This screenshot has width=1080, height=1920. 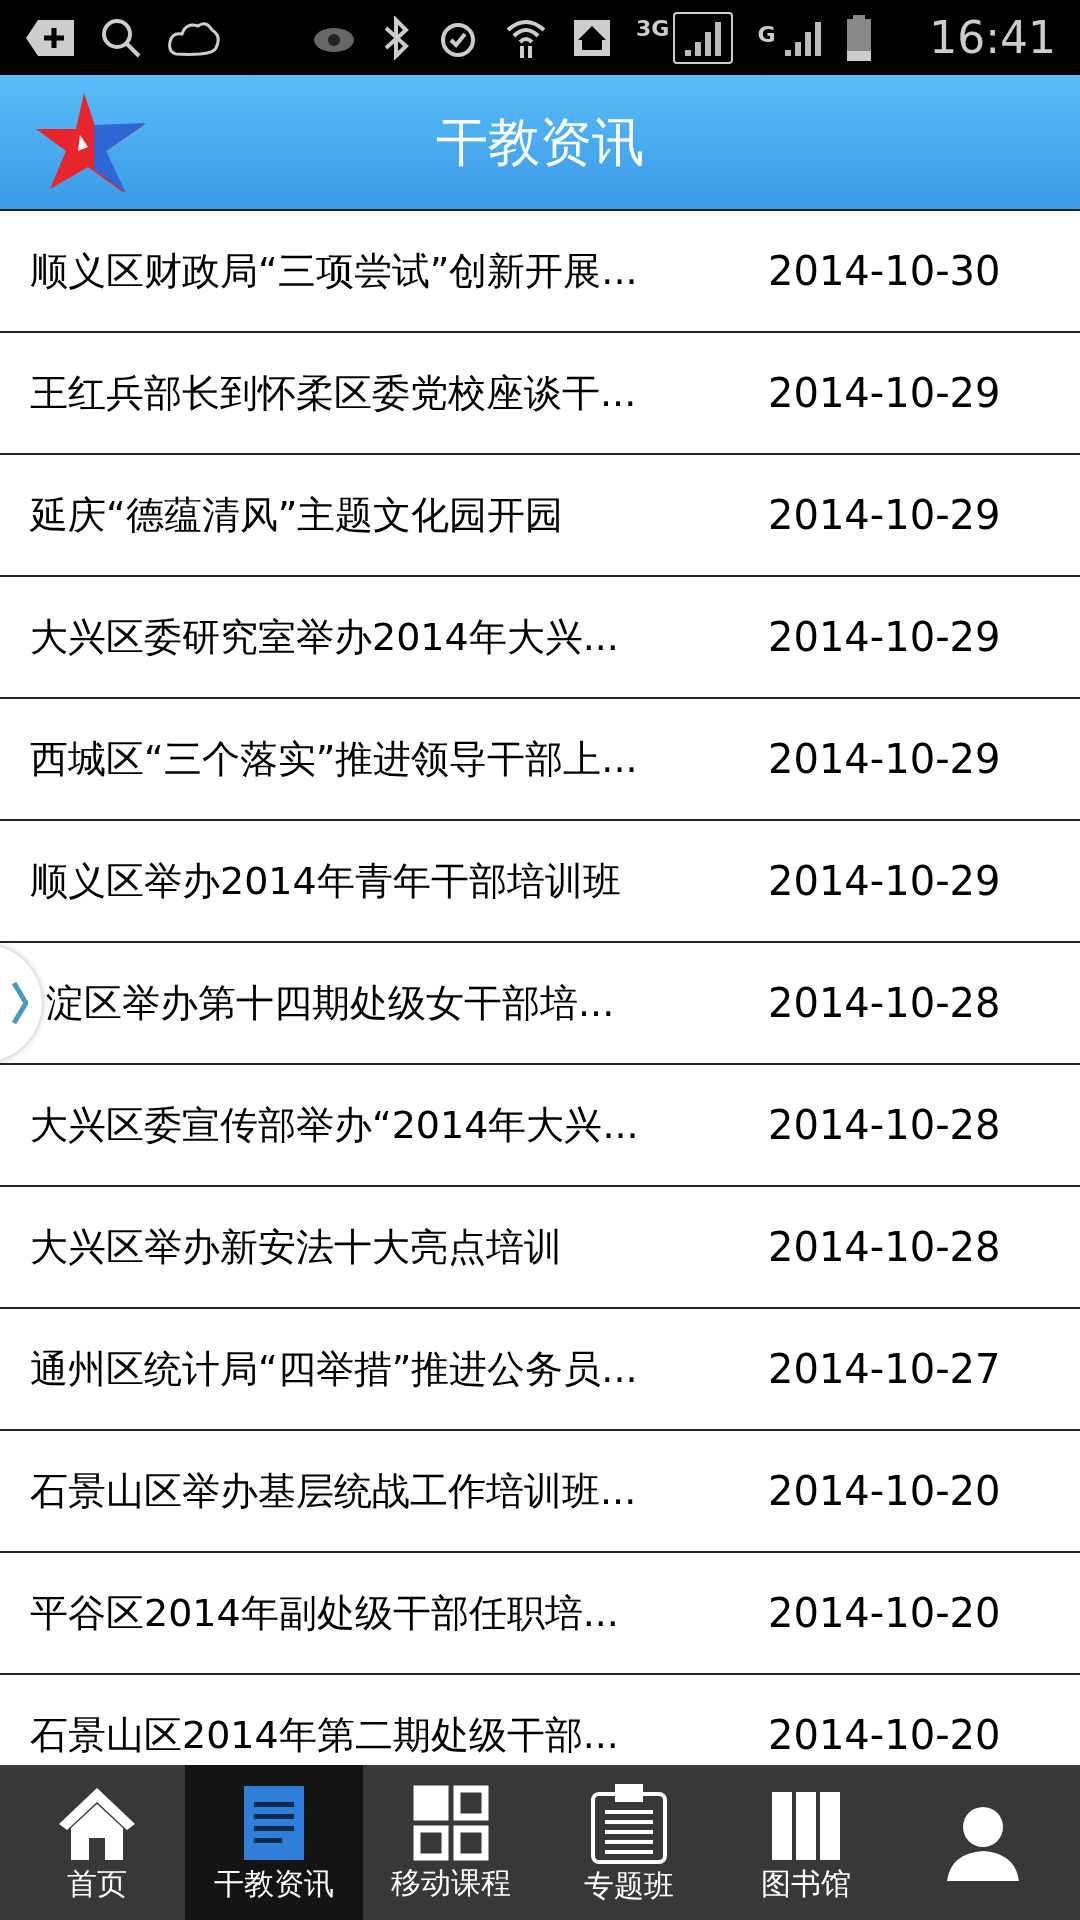 What do you see at coordinates (20, 1003) in the screenshot?
I see `chevron-right-icon` at bounding box center [20, 1003].